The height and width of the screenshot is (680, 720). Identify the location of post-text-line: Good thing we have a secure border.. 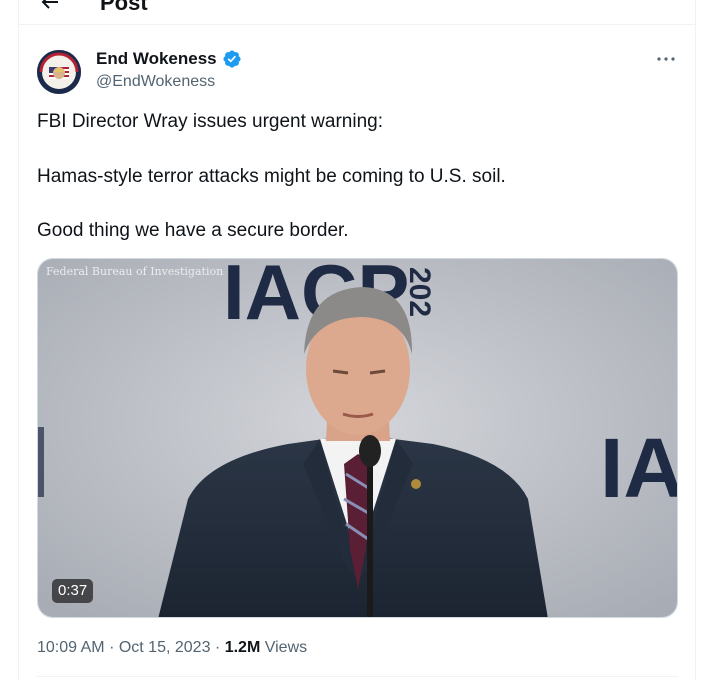
(193, 230).